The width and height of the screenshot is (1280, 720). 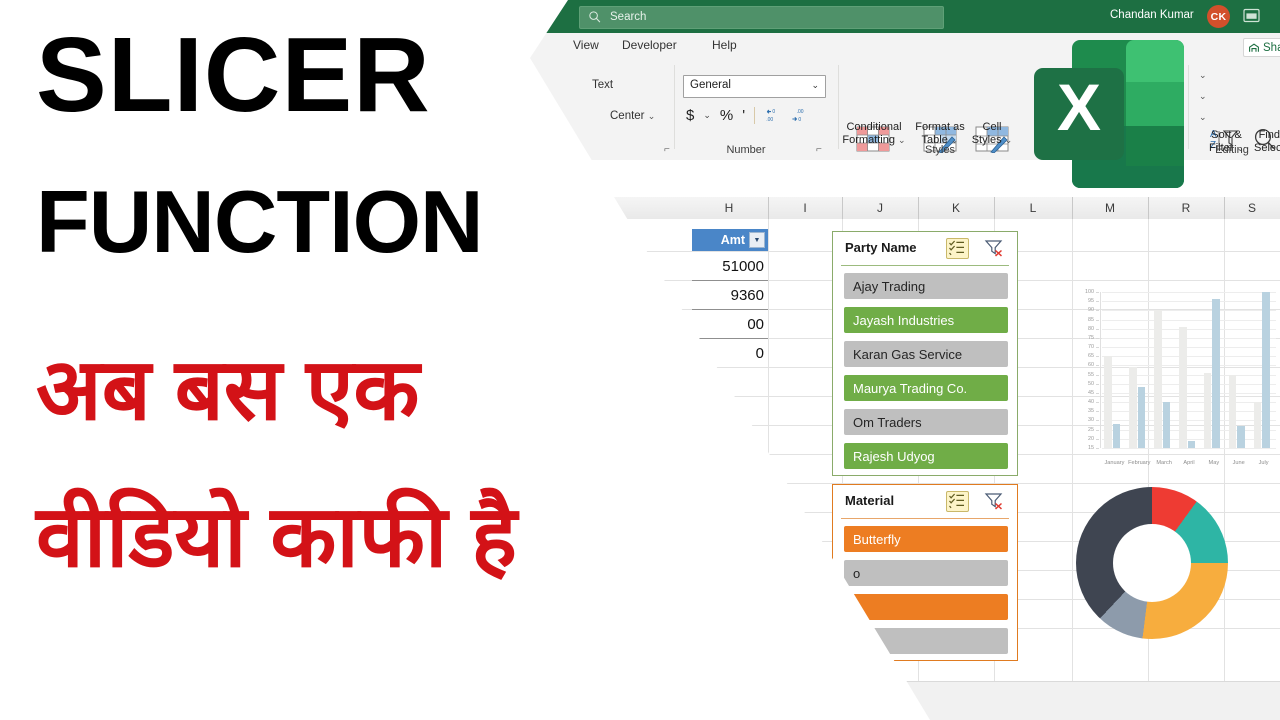 I want to click on format-as-table-button: Format as Table ⌄, so click(x=940, y=133).